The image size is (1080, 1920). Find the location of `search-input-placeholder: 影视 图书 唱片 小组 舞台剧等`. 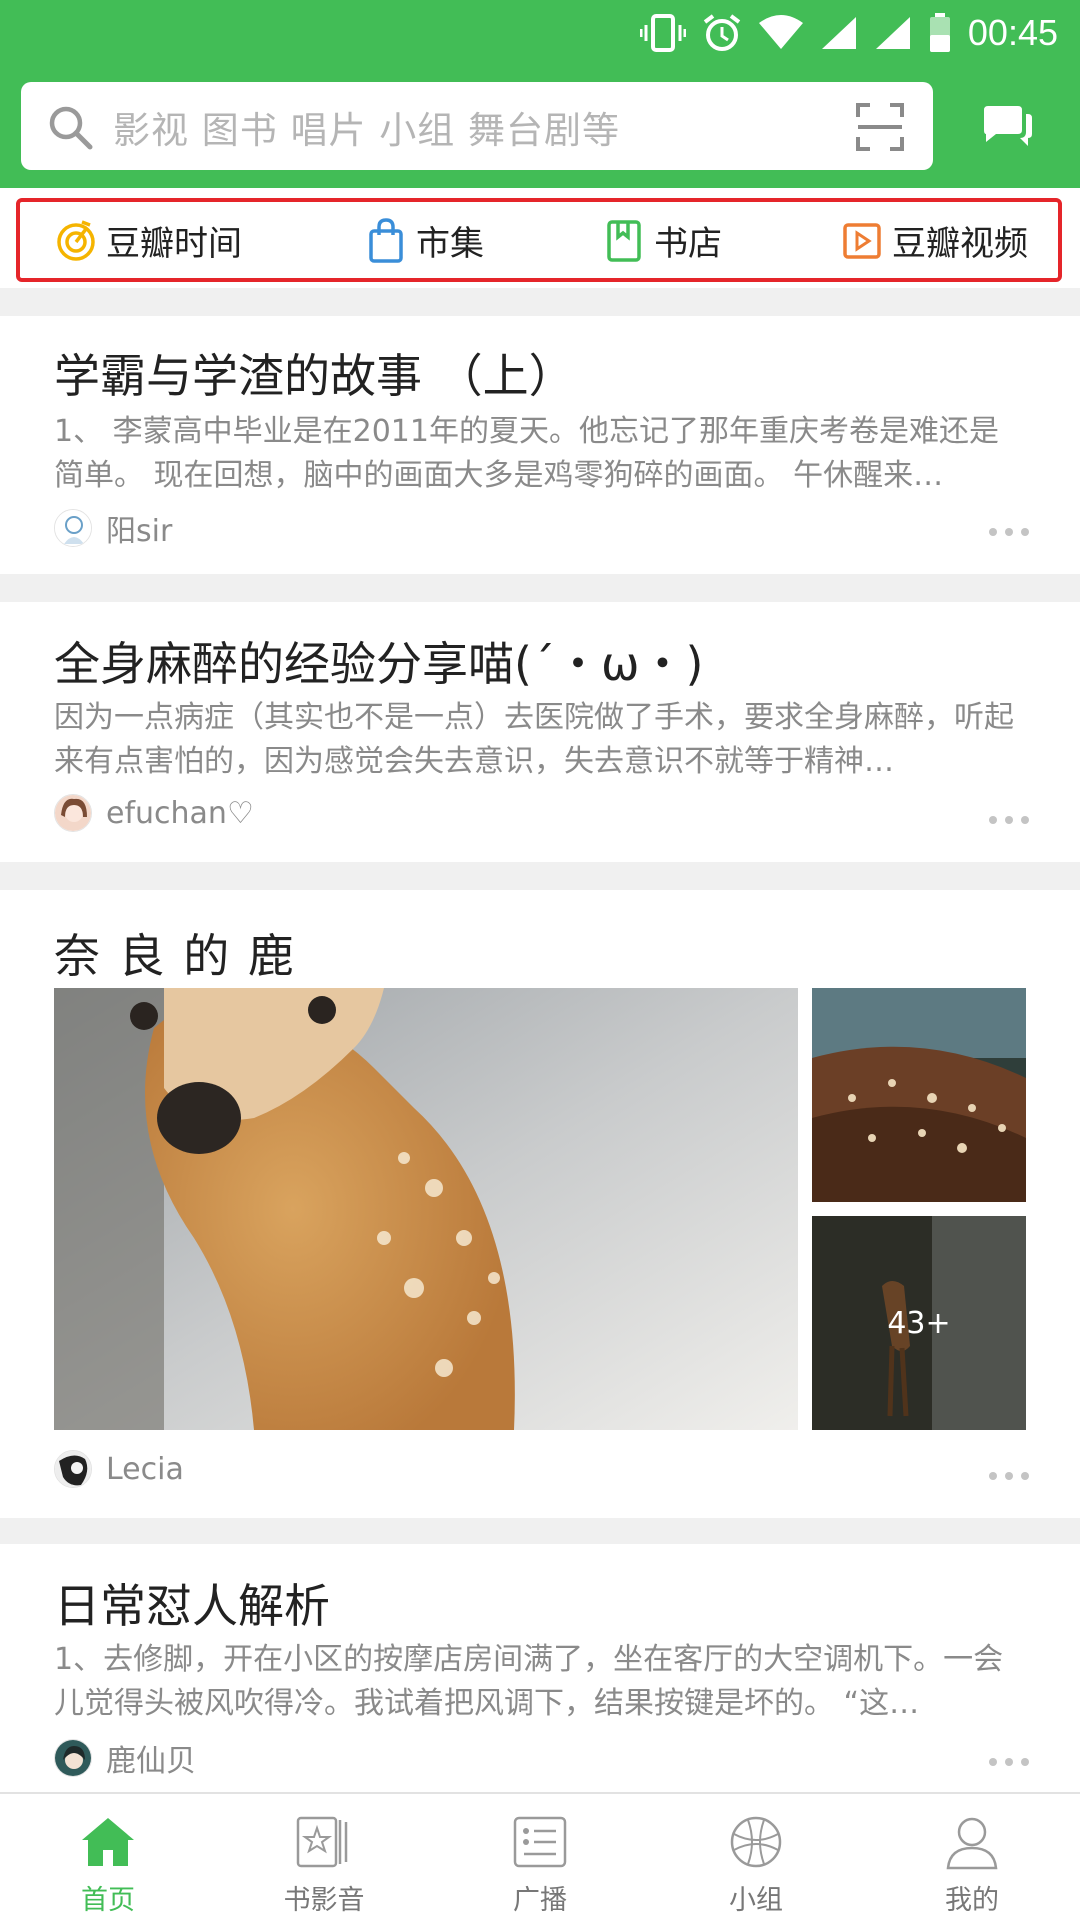

search-input-placeholder: 影视 图书 唱片 小组 舞台剧等 is located at coordinates (366, 127).